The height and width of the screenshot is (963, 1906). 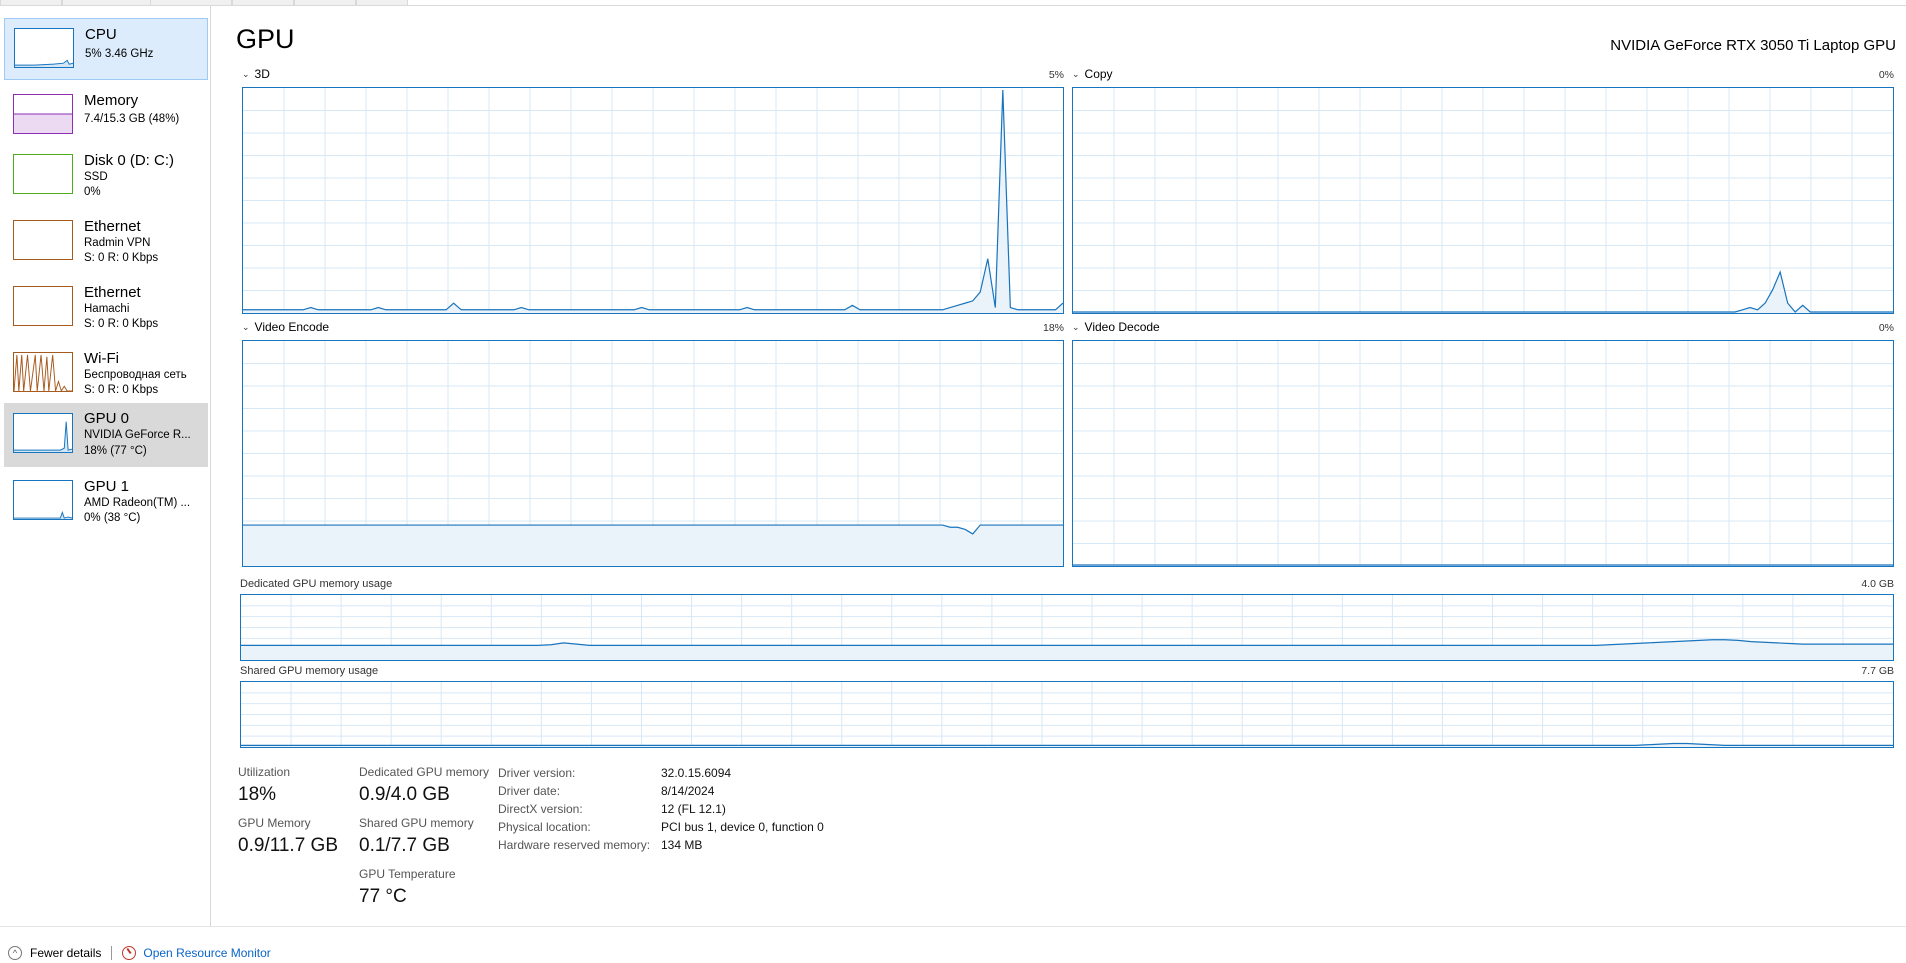 What do you see at coordinates (15, 953) in the screenshot?
I see `chevron-up-icon: ^` at bounding box center [15, 953].